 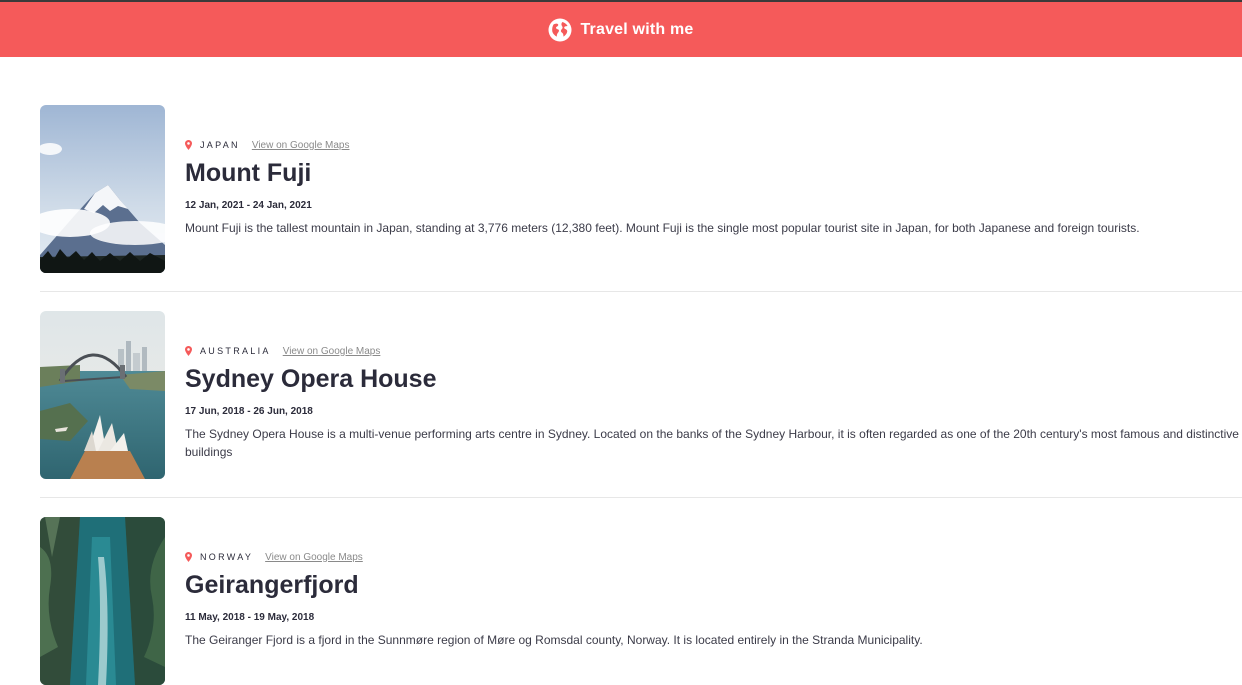 I want to click on entry-title: Mount Fuji, so click(x=248, y=173).